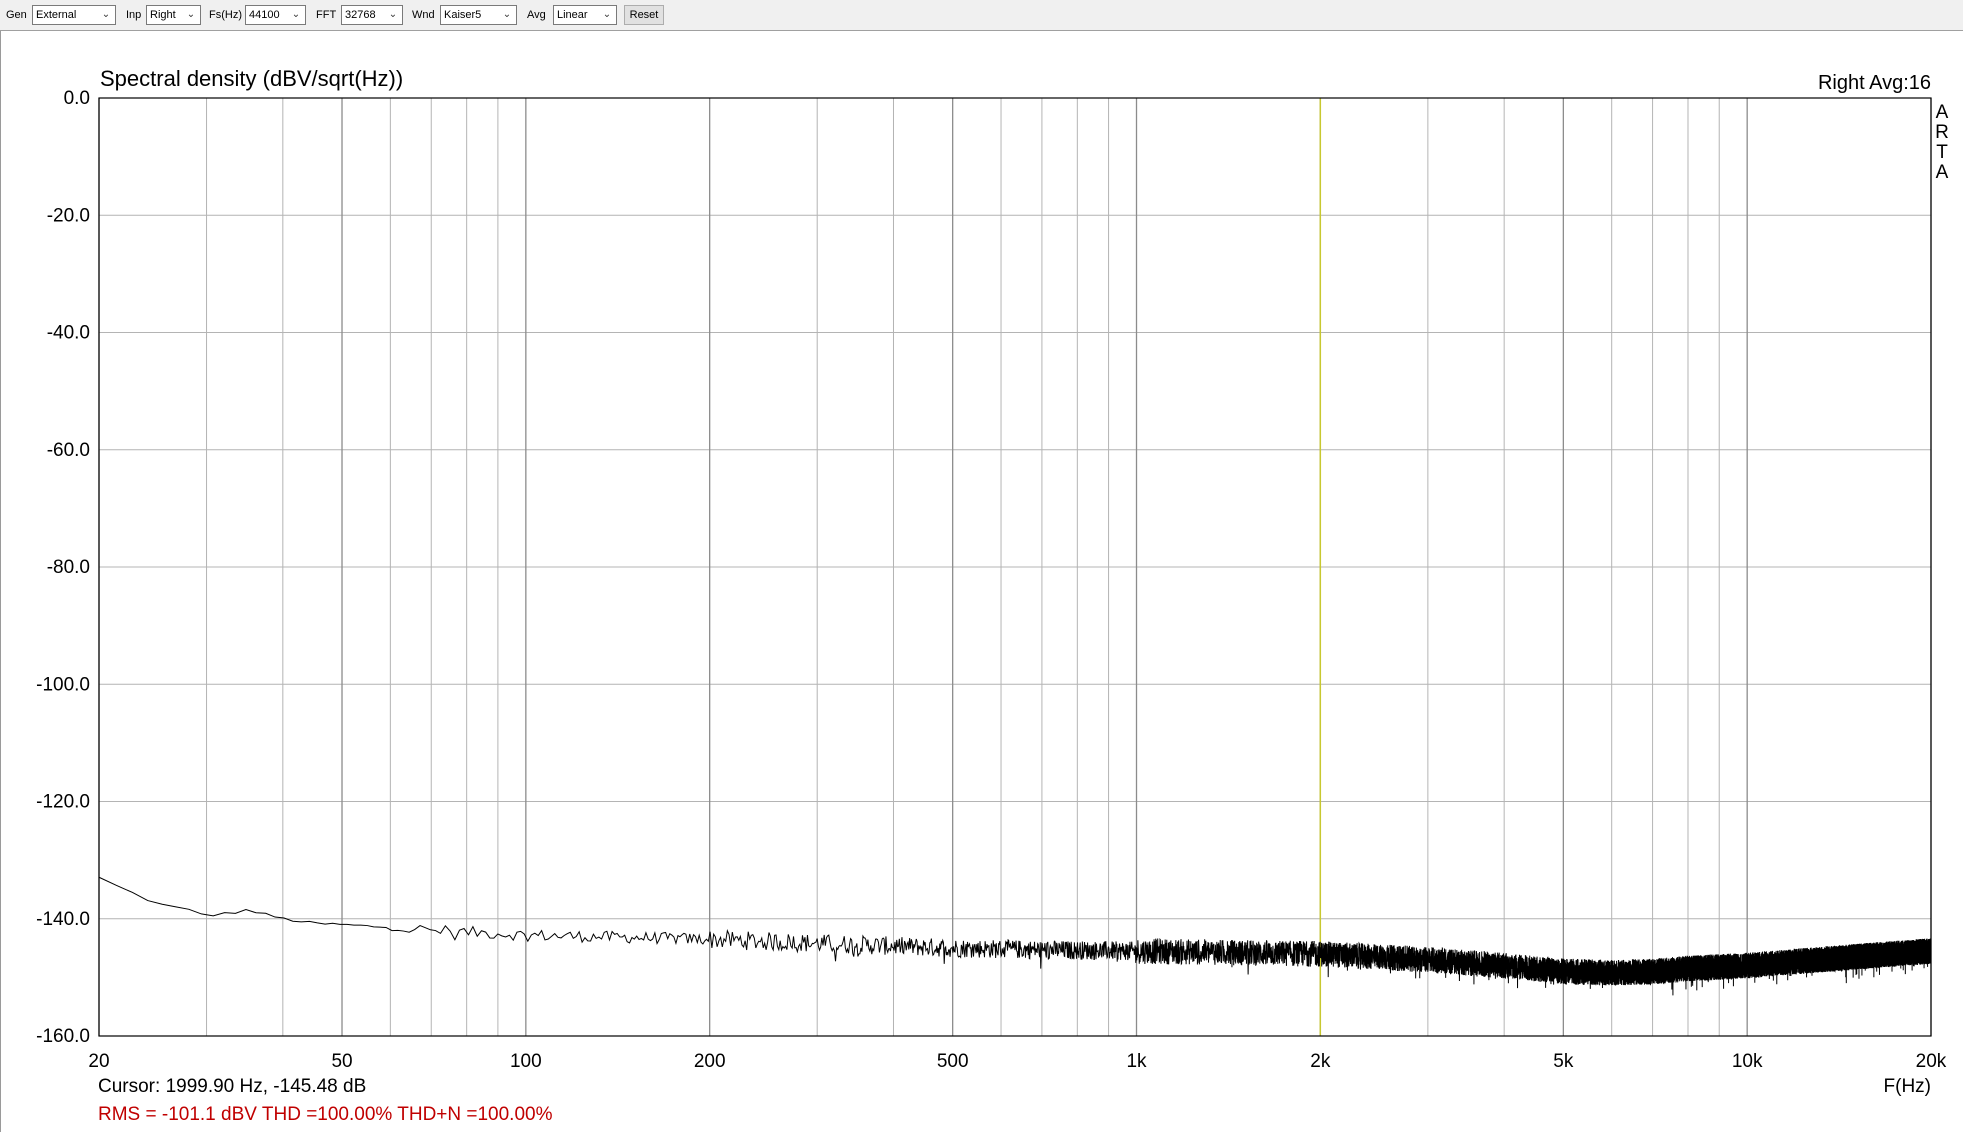 The image size is (1963, 1132). Describe the element at coordinates (63, 919) in the screenshot. I see `y-tick-label: -140.0` at that location.